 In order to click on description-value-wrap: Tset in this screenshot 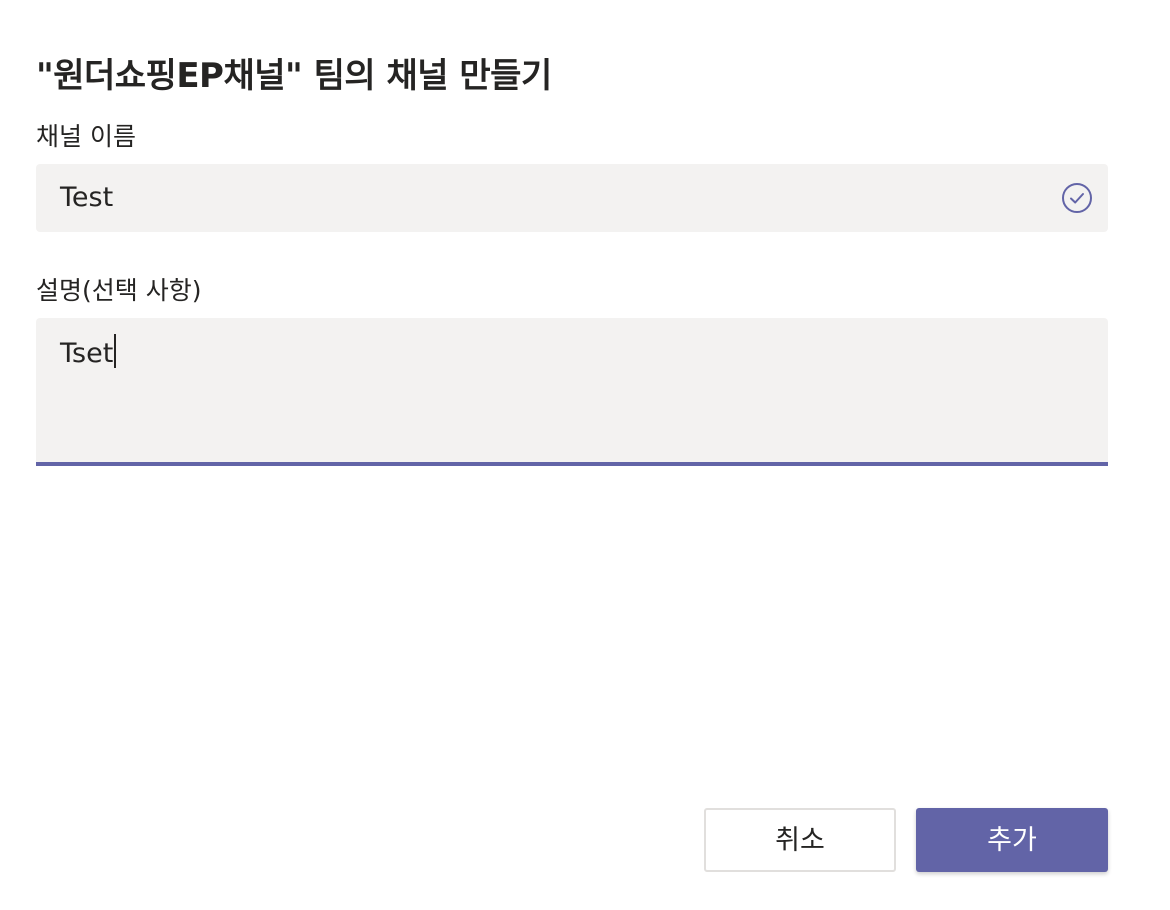, I will do `click(88, 353)`.